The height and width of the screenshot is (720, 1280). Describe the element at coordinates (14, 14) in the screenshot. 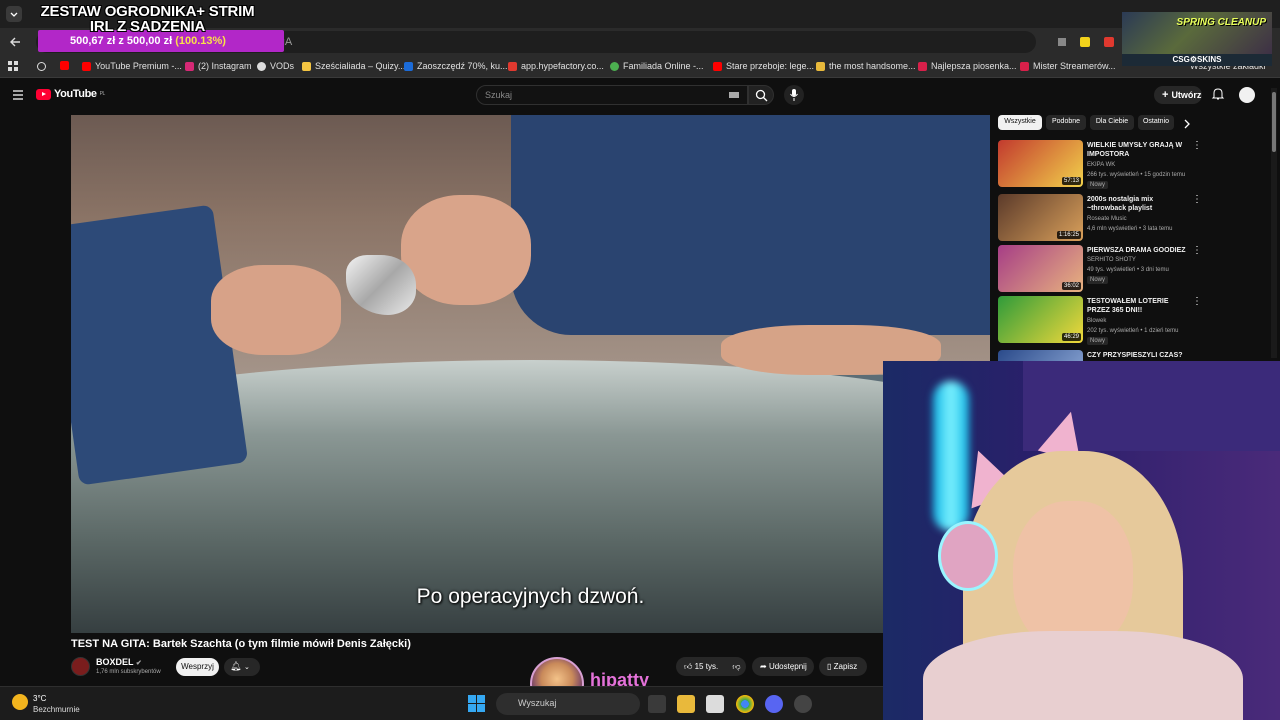

I see `tab-search-button` at that location.